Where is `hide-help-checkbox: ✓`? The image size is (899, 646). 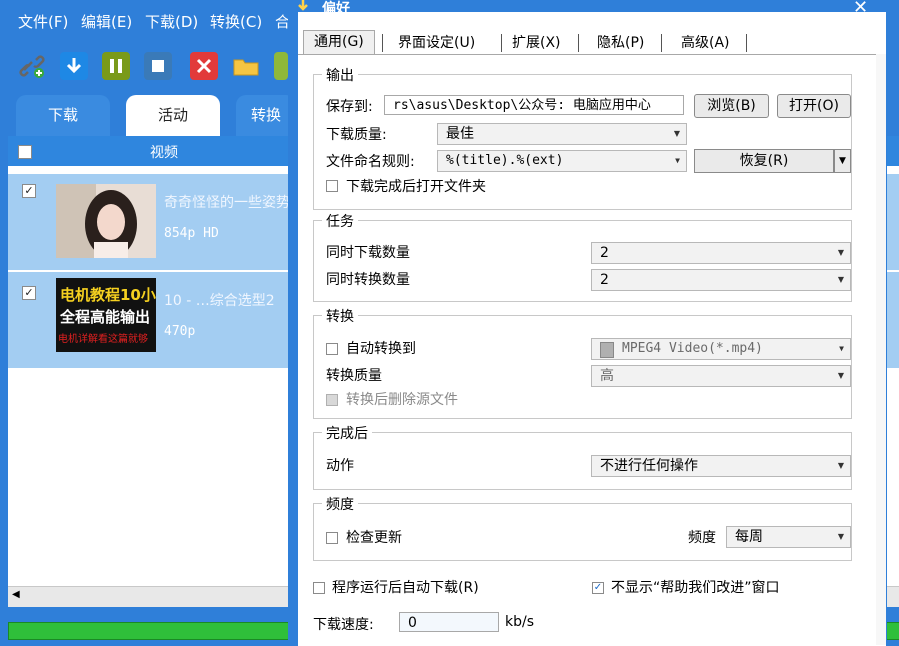 hide-help-checkbox: ✓ is located at coordinates (598, 588).